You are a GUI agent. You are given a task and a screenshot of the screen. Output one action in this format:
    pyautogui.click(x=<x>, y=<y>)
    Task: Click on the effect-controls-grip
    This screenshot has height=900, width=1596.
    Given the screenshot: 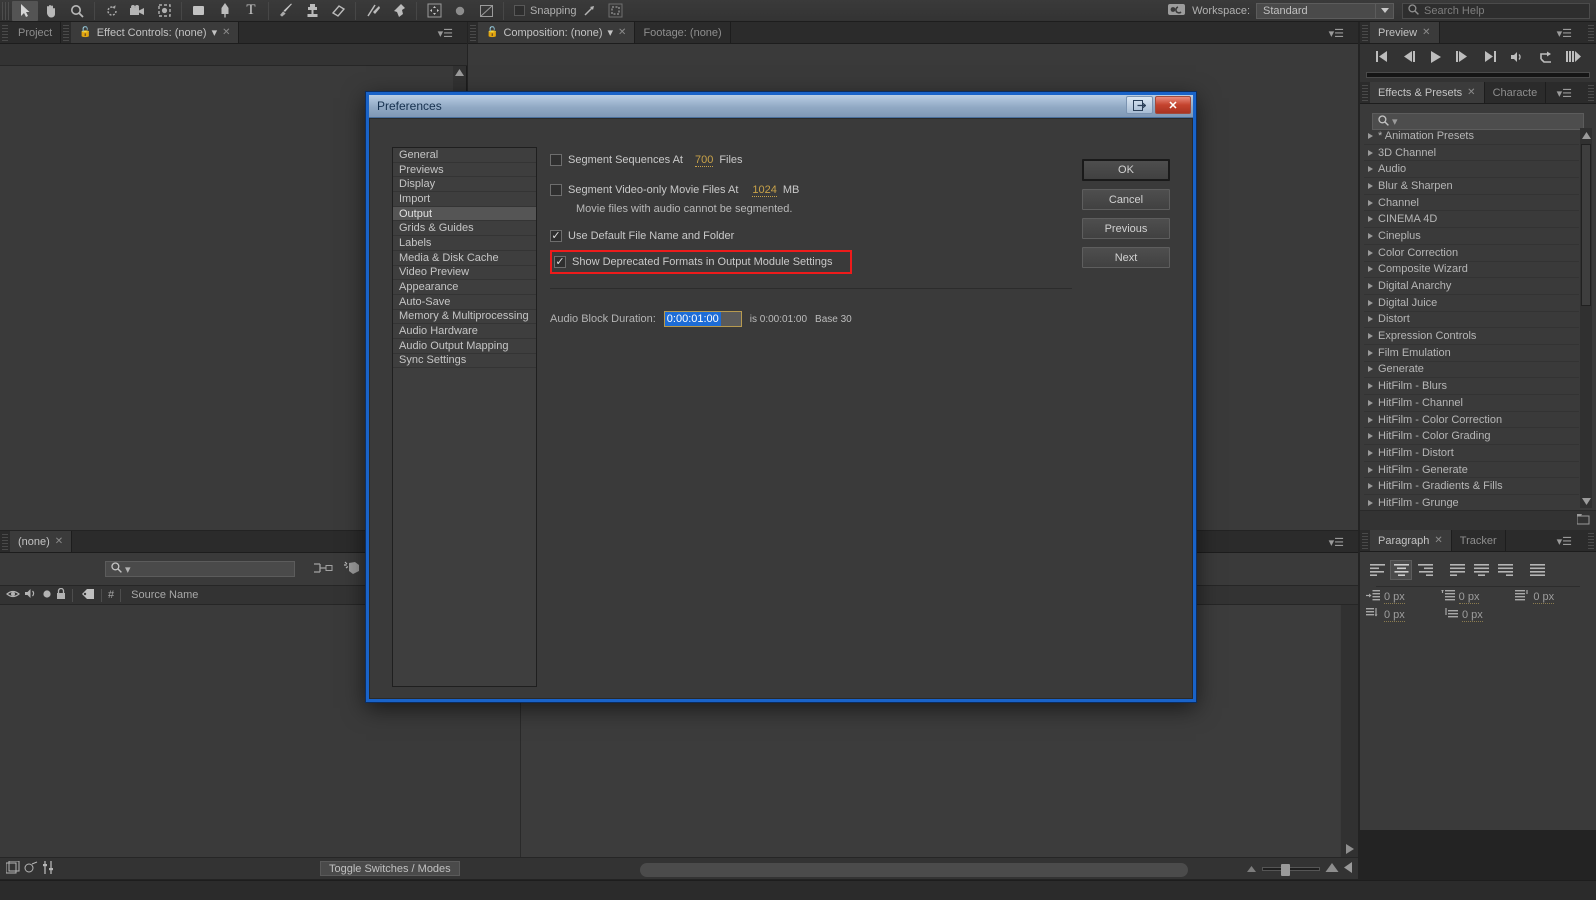 What is the action you would take?
    pyautogui.click(x=66, y=32)
    